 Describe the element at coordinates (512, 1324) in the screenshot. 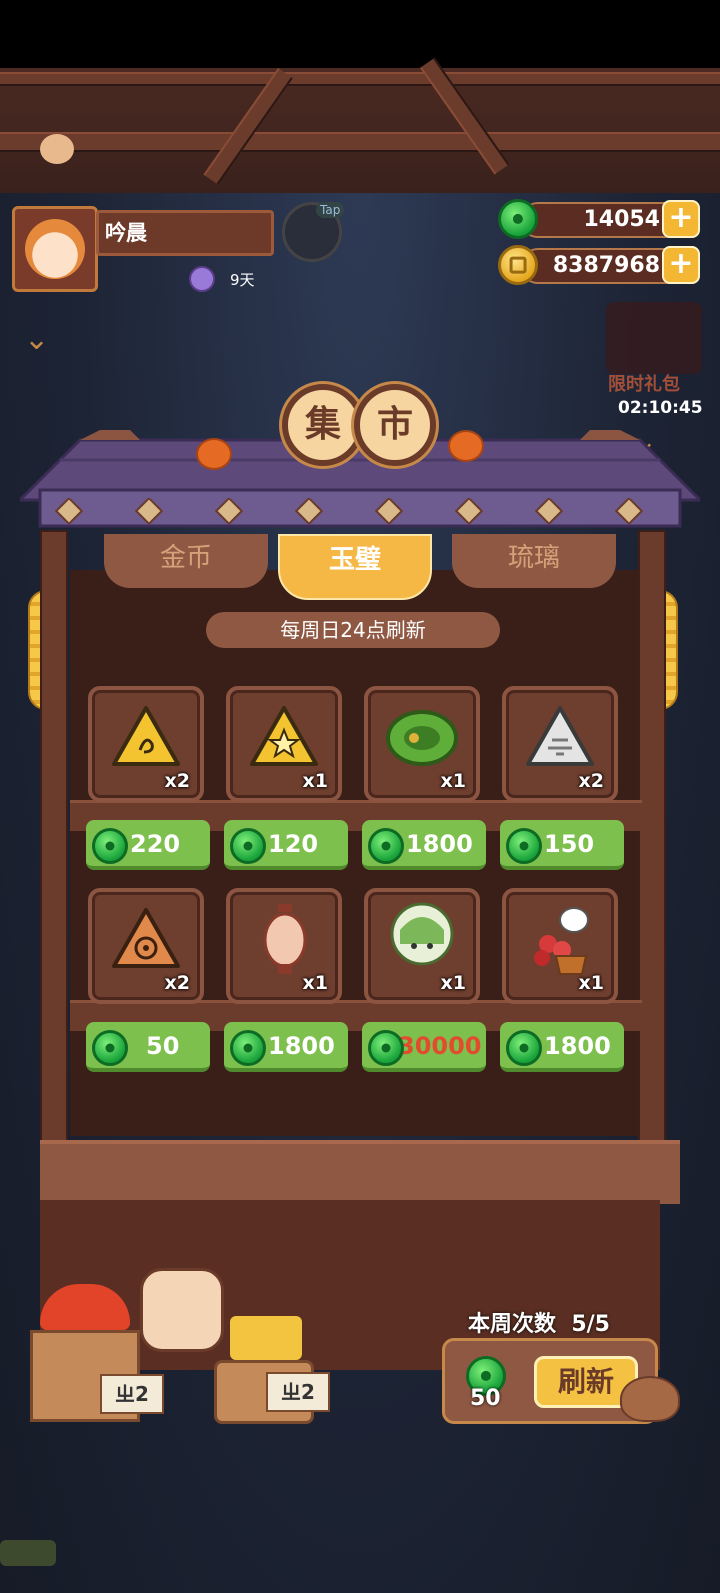

I see `weekly-refresh-label: 本周次数` at that location.